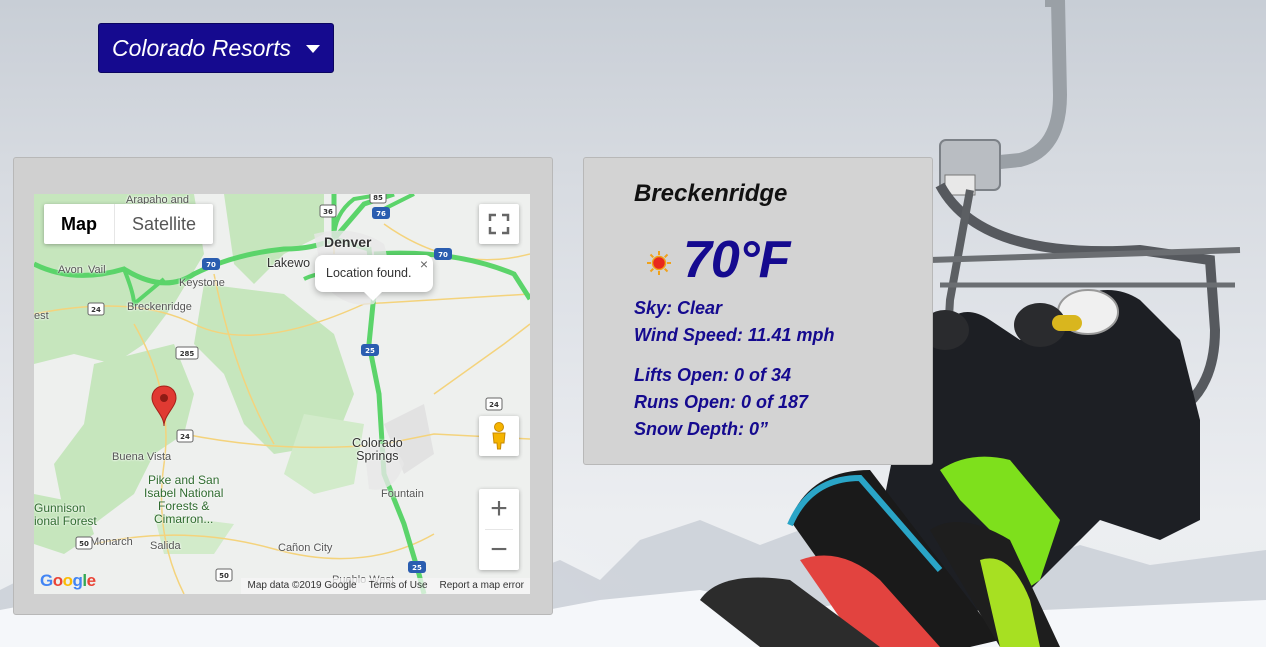 The height and width of the screenshot is (647, 1266). I want to click on shield-us50-a: 50, so click(84, 543).